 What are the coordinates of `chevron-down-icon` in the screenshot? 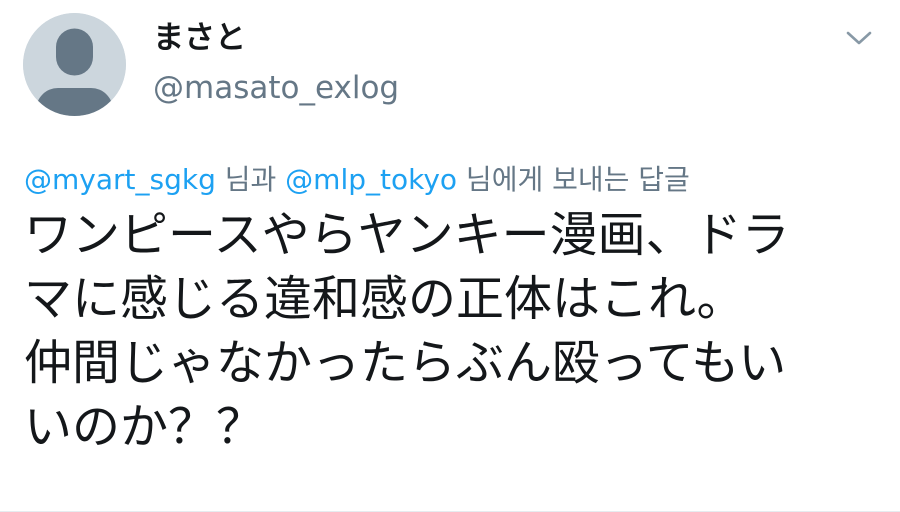 It's located at (859, 38).